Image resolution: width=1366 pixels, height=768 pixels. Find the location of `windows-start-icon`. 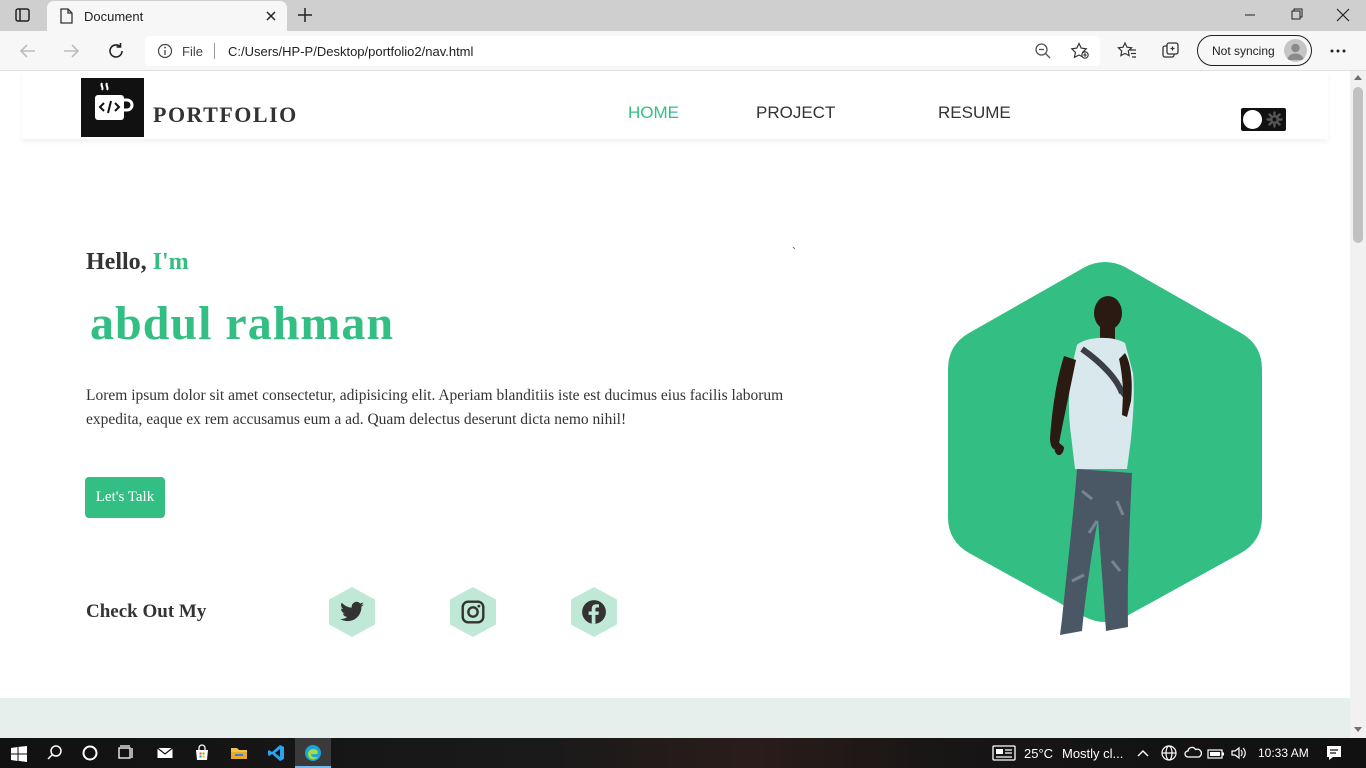

windows-start-icon is located at coordinates (19, 756).